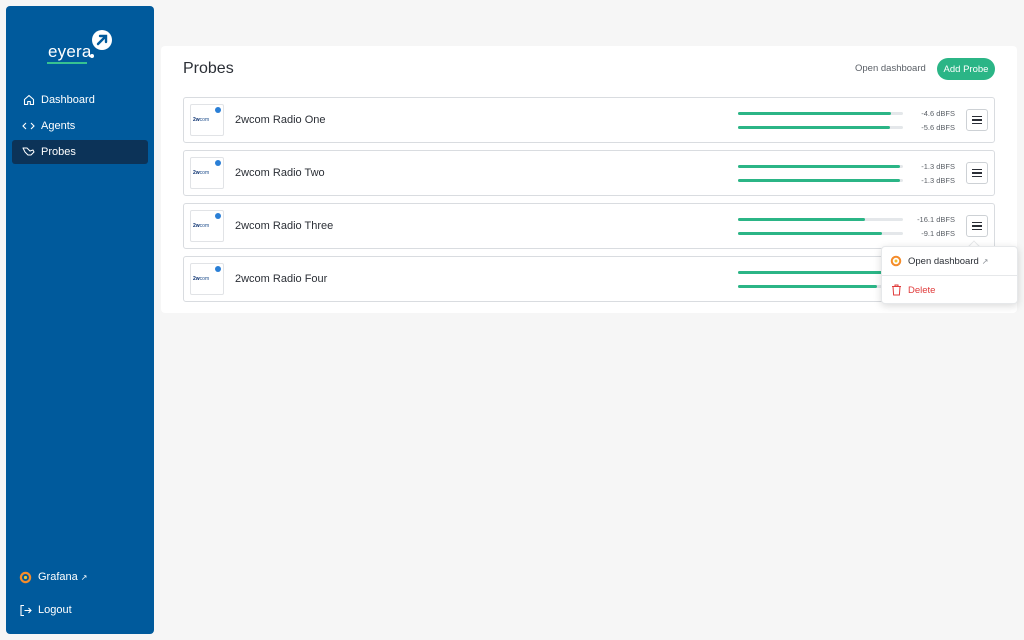  What do you see at coordinates (58, 577) in the screenshot?
I see `grafana-label: Grafana` at bounding box center [58, 577].